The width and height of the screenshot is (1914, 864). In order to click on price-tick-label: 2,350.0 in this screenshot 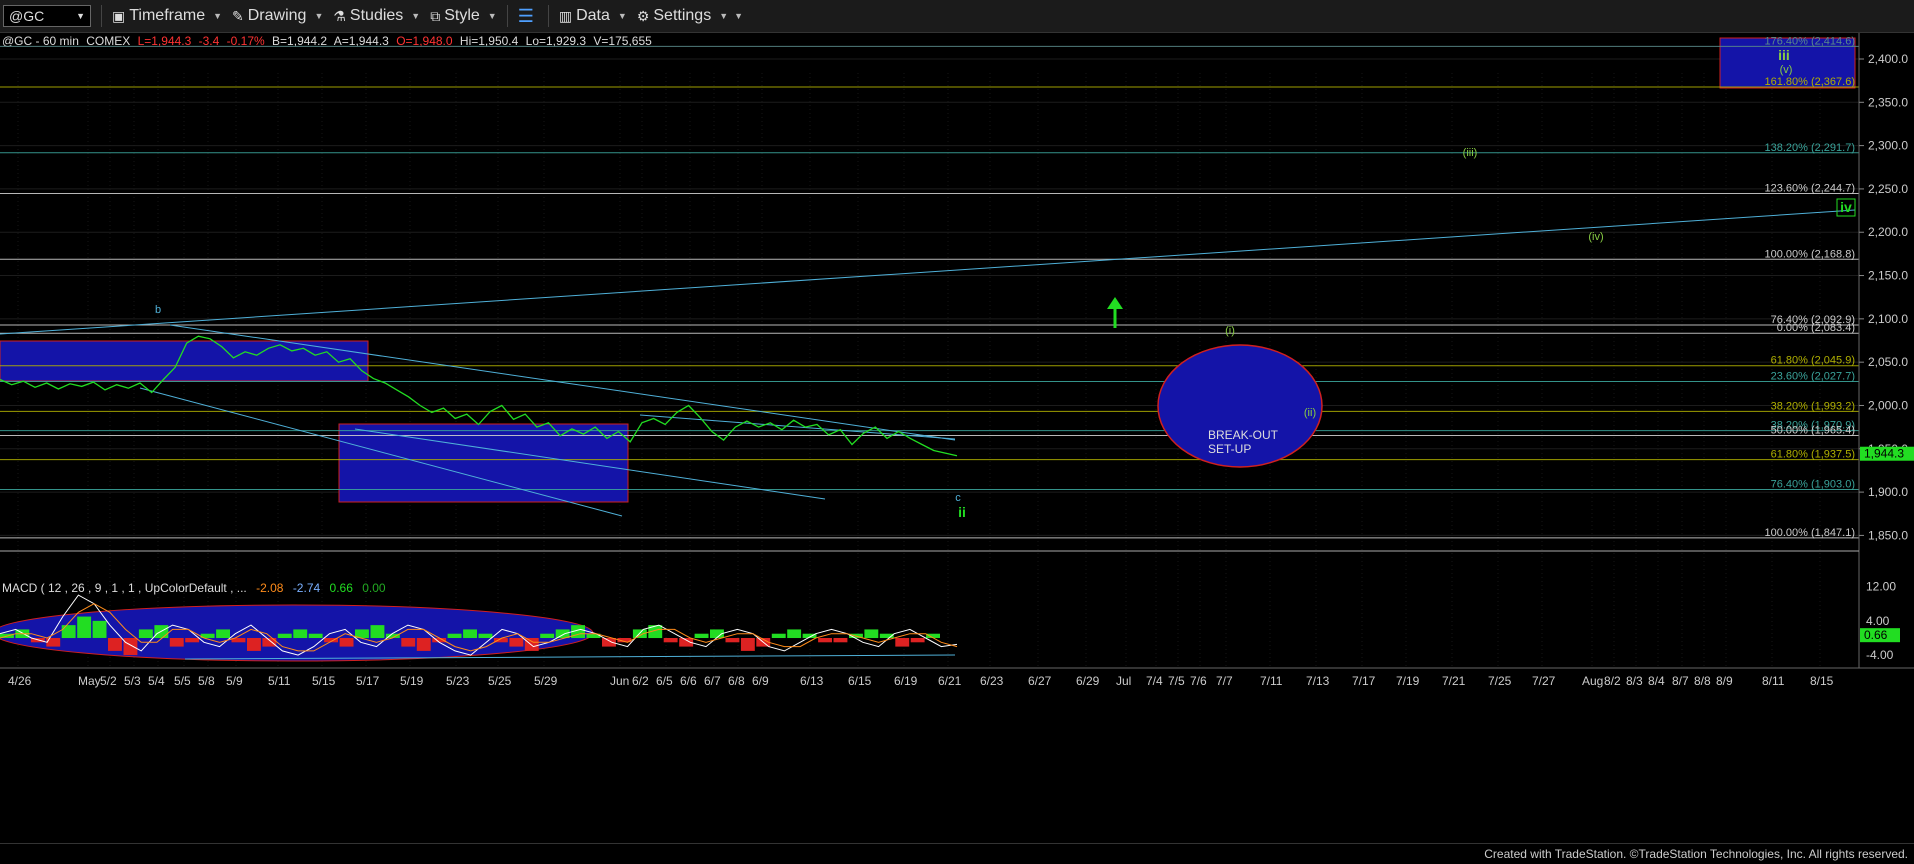, I will do `click(1888, 102)`.